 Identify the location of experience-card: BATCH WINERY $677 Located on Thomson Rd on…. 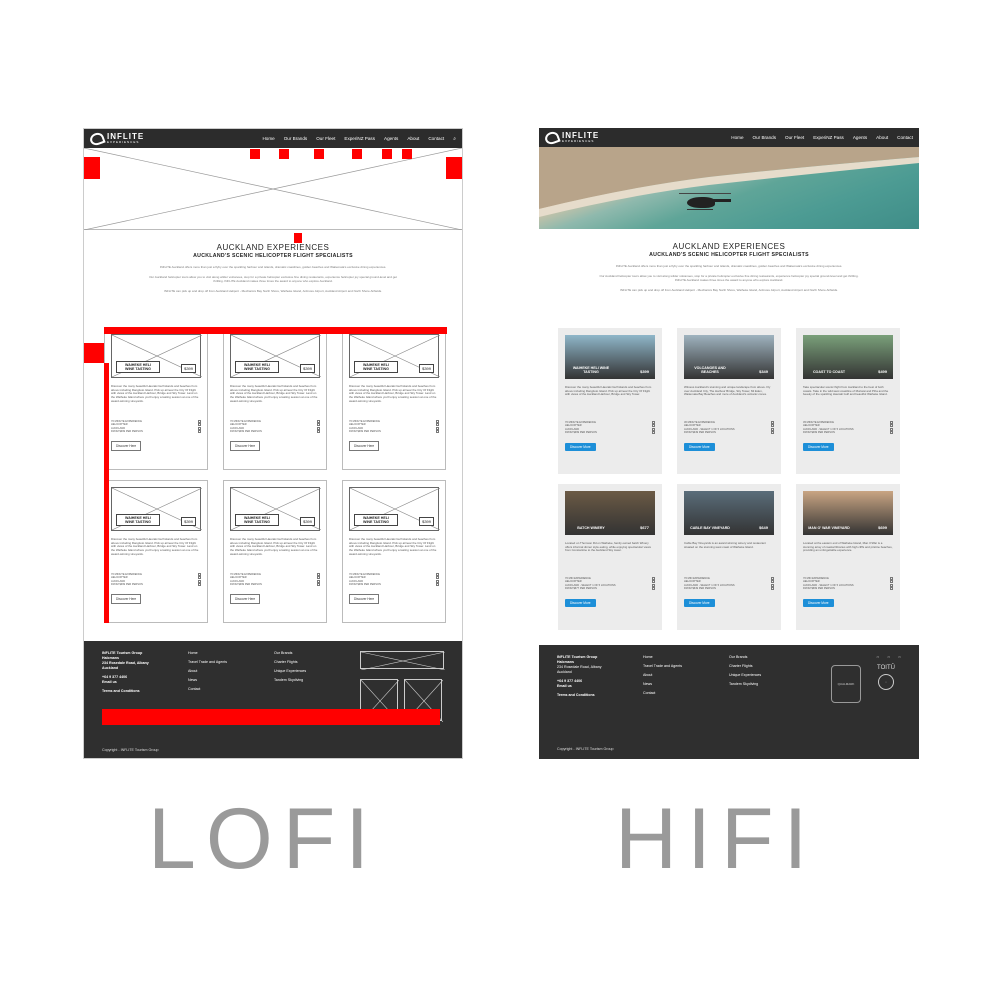
(610, 557).